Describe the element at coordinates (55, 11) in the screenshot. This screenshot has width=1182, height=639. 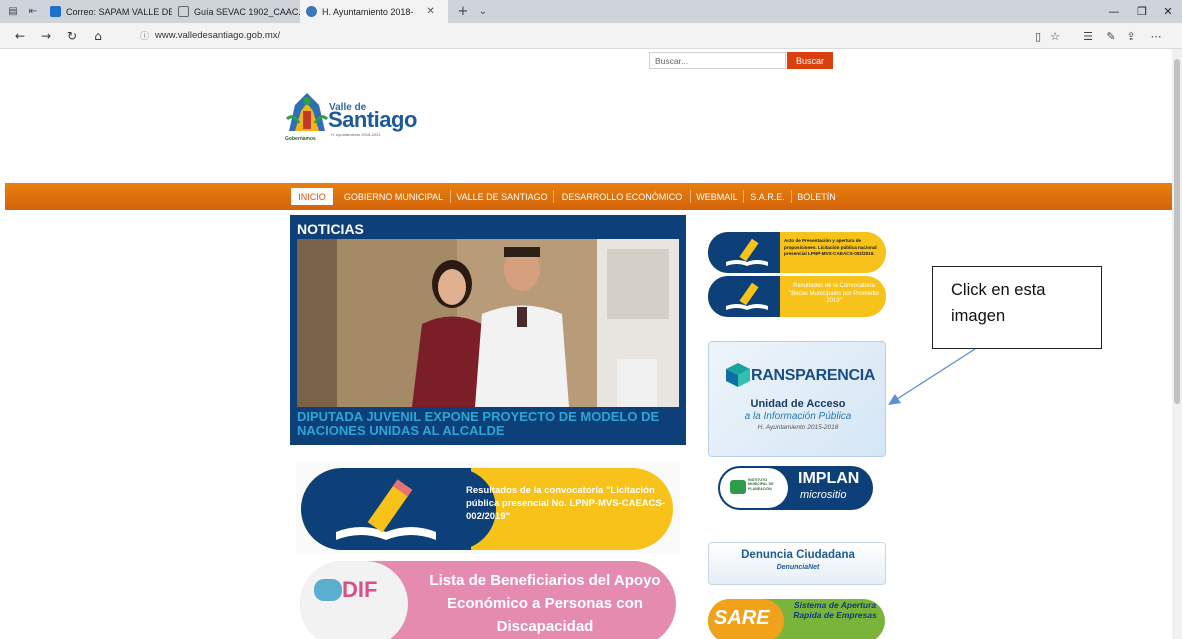
I see `outlook-icon` at that location.